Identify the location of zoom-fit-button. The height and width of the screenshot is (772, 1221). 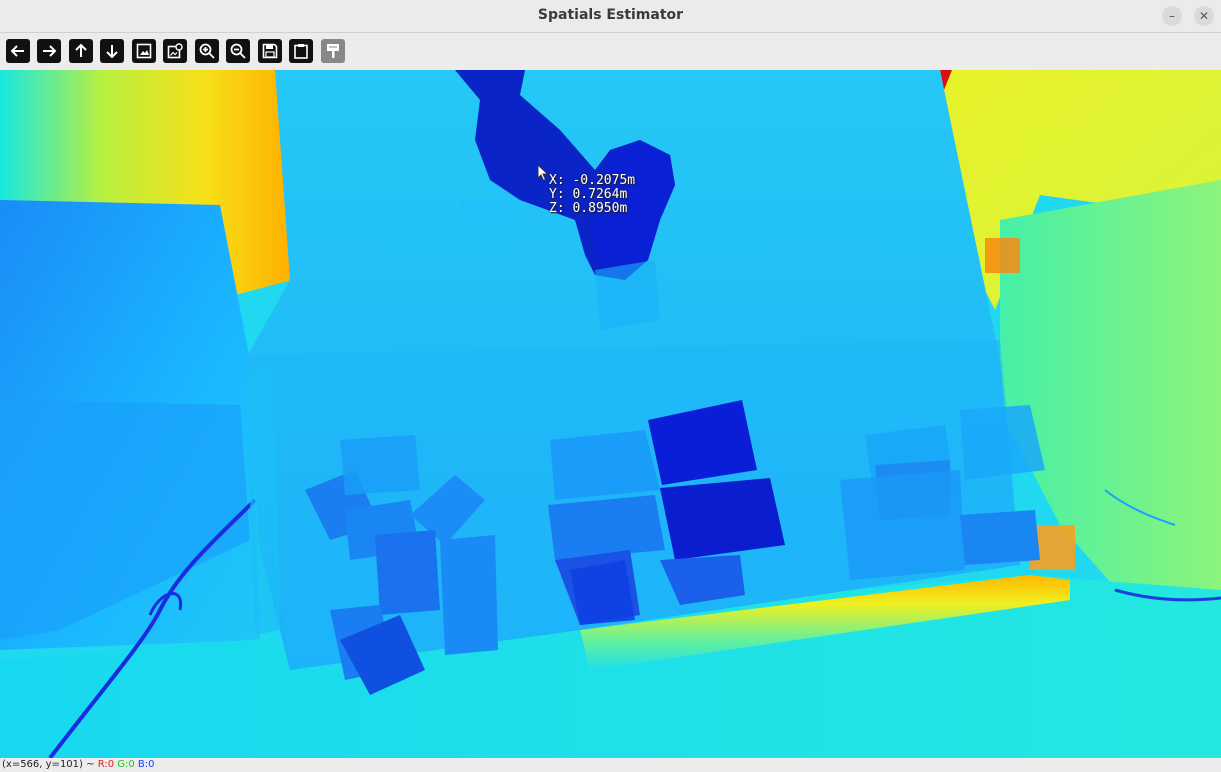
(175, 51).